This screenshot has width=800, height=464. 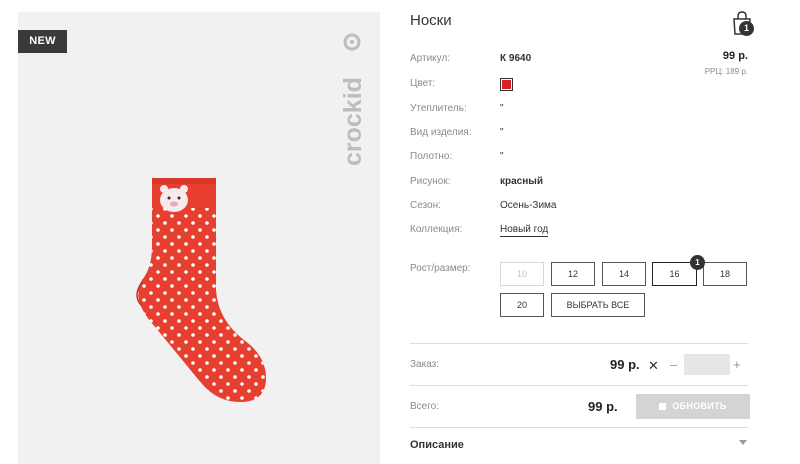 I want to click on select-all-sizes-button: ВЫБРАТЬ ВСЕ, so click(x=598, y=305).